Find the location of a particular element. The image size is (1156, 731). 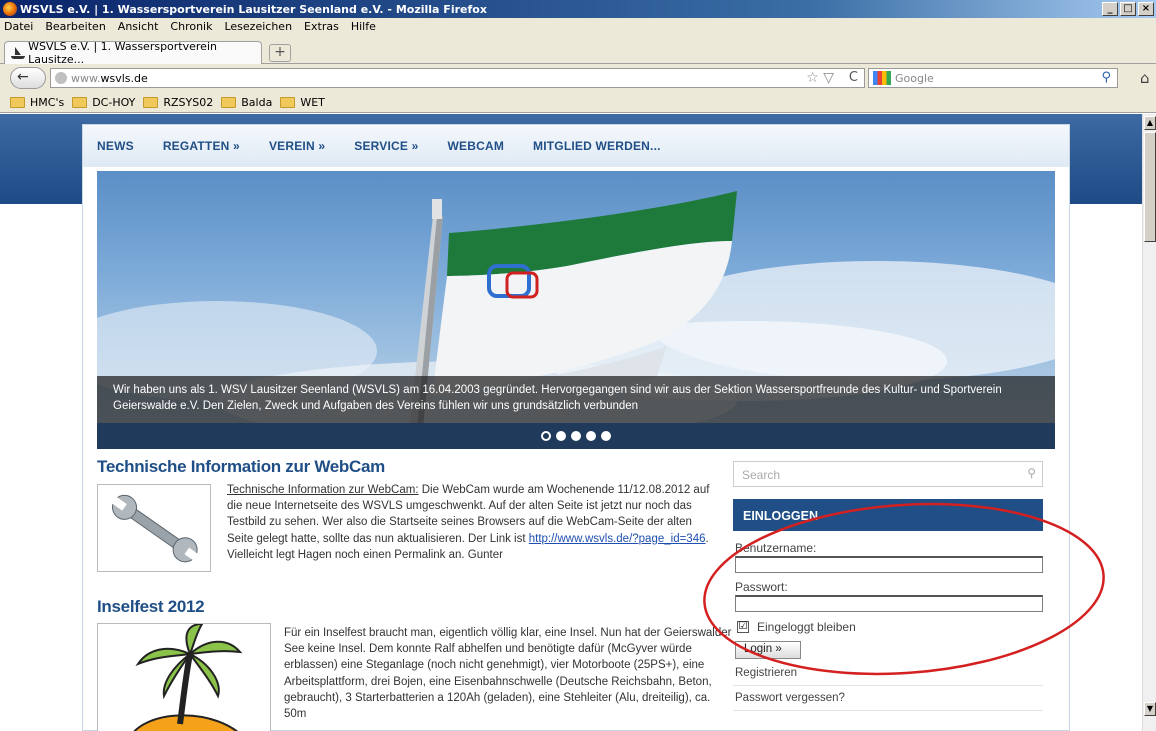

bookmark-balda: Balda is located at coordinates (246, 102).